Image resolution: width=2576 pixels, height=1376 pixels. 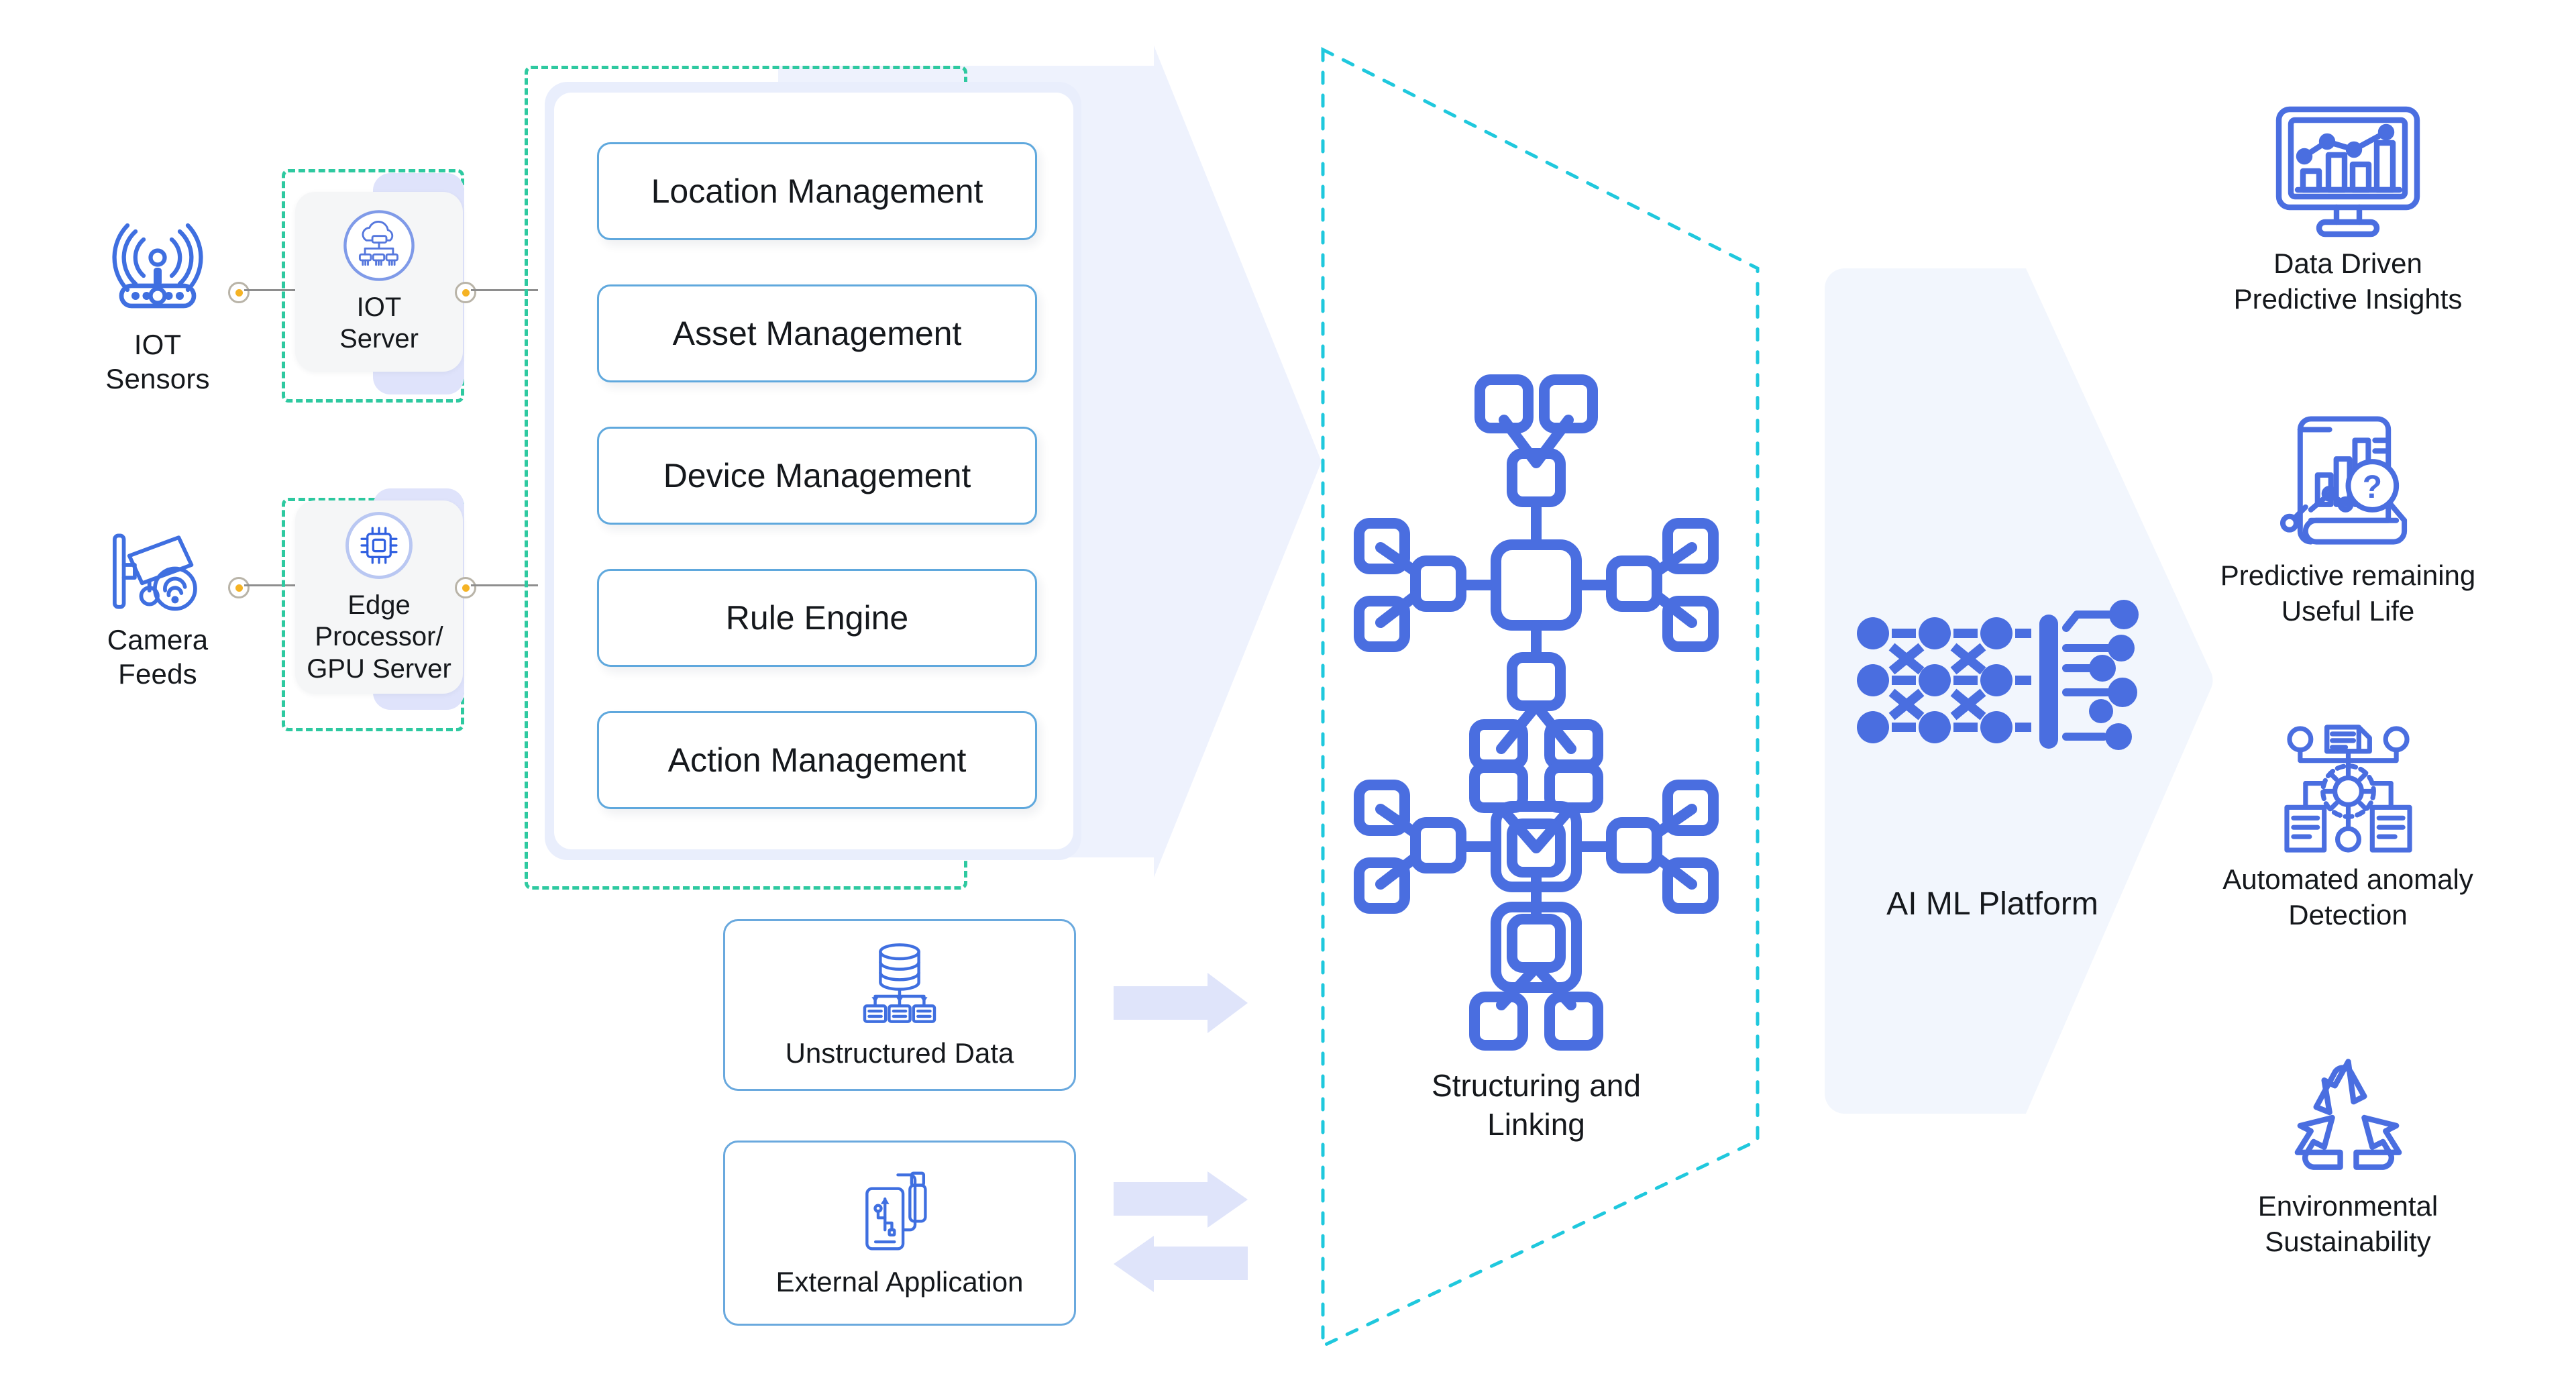 I want to click on input-card-unstructured-data: Unstructured Data, so click(x=899, y=1005).